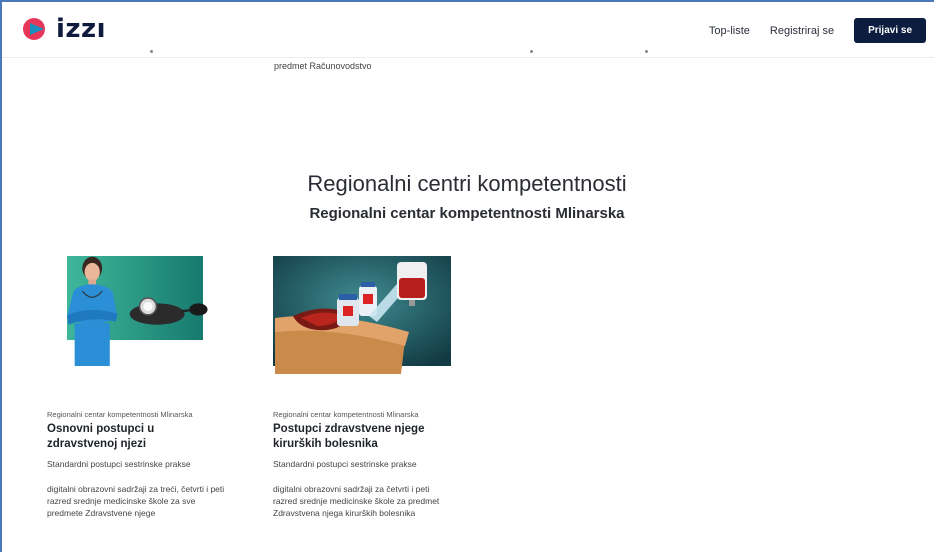 This screenshot has width=934, height=552. I want to click on logo-text: izzı, so click(81, 29).